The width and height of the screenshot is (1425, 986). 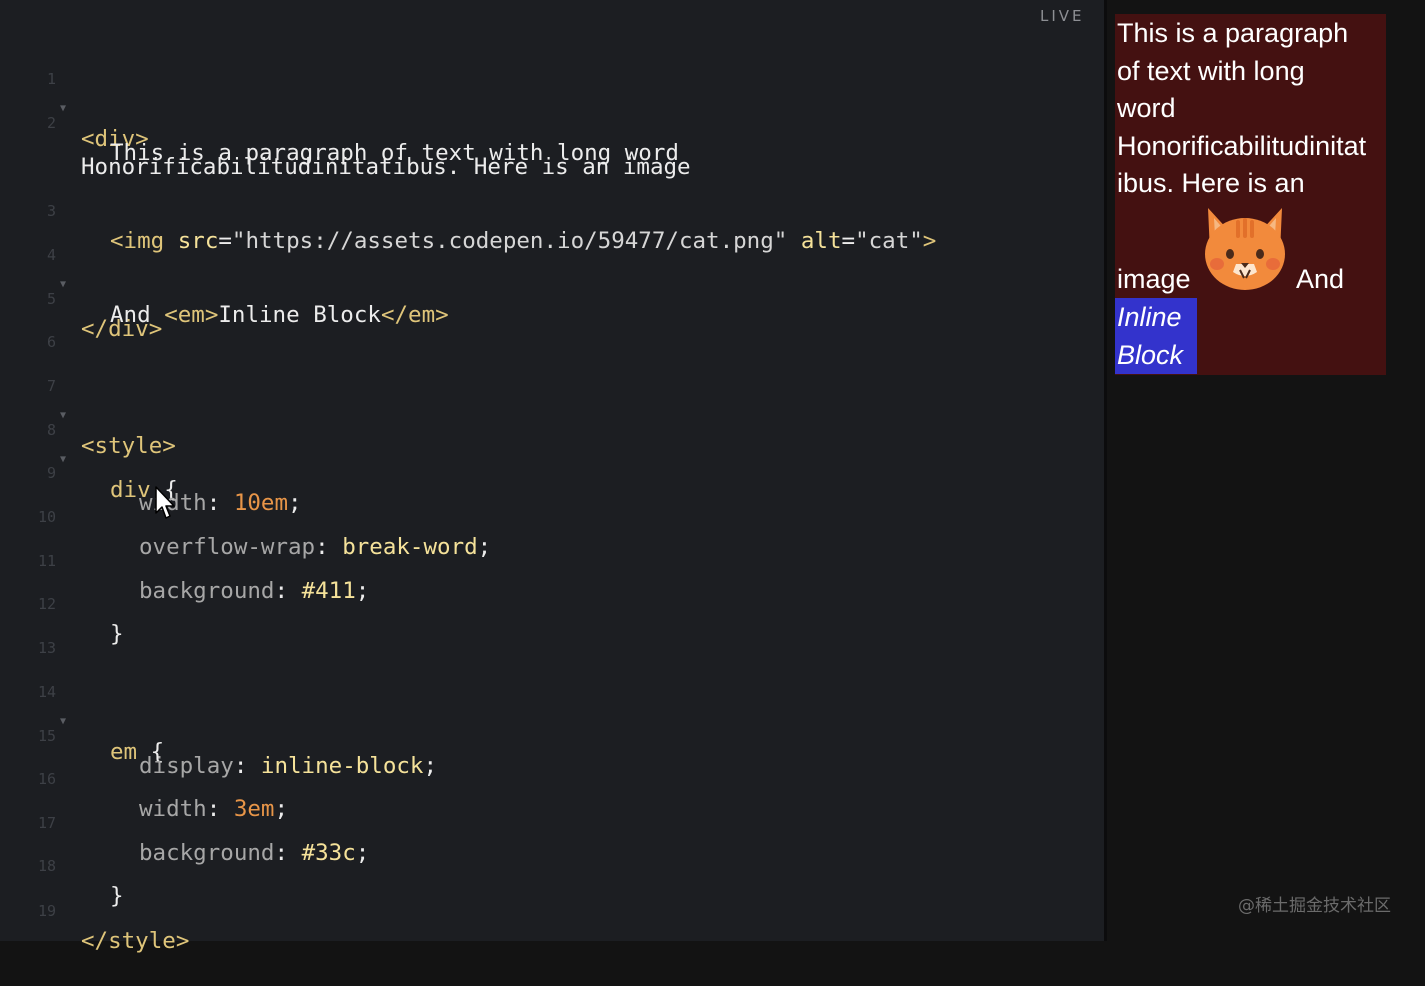 I want to click on code-line-5: 5 </div>, so click(x=81, y=298).